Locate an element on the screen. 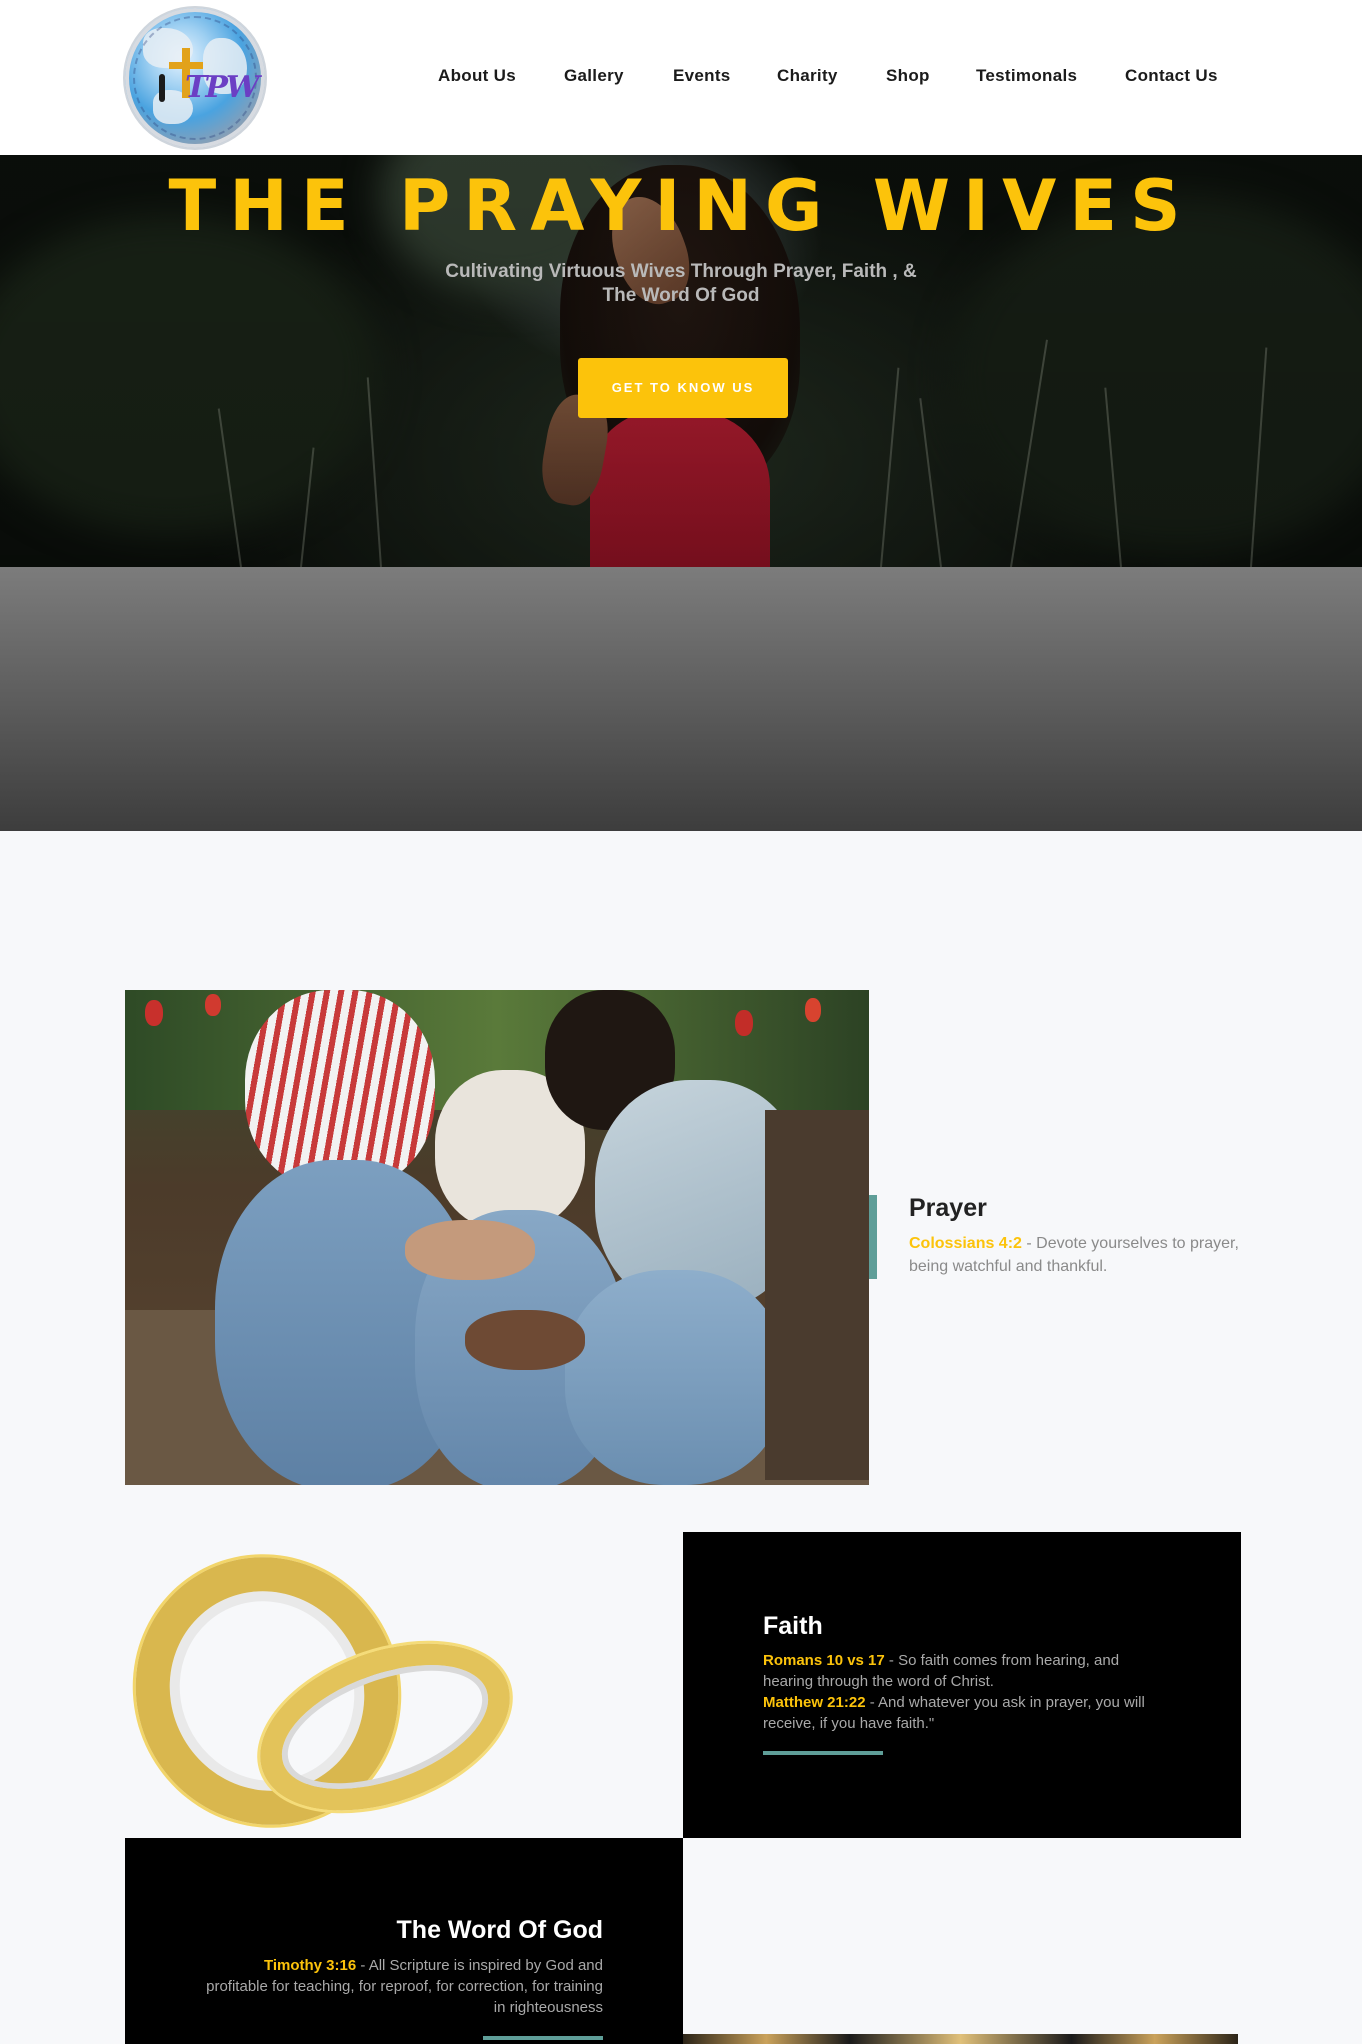  bible-image-edge is located at coordinates (960, 2039).